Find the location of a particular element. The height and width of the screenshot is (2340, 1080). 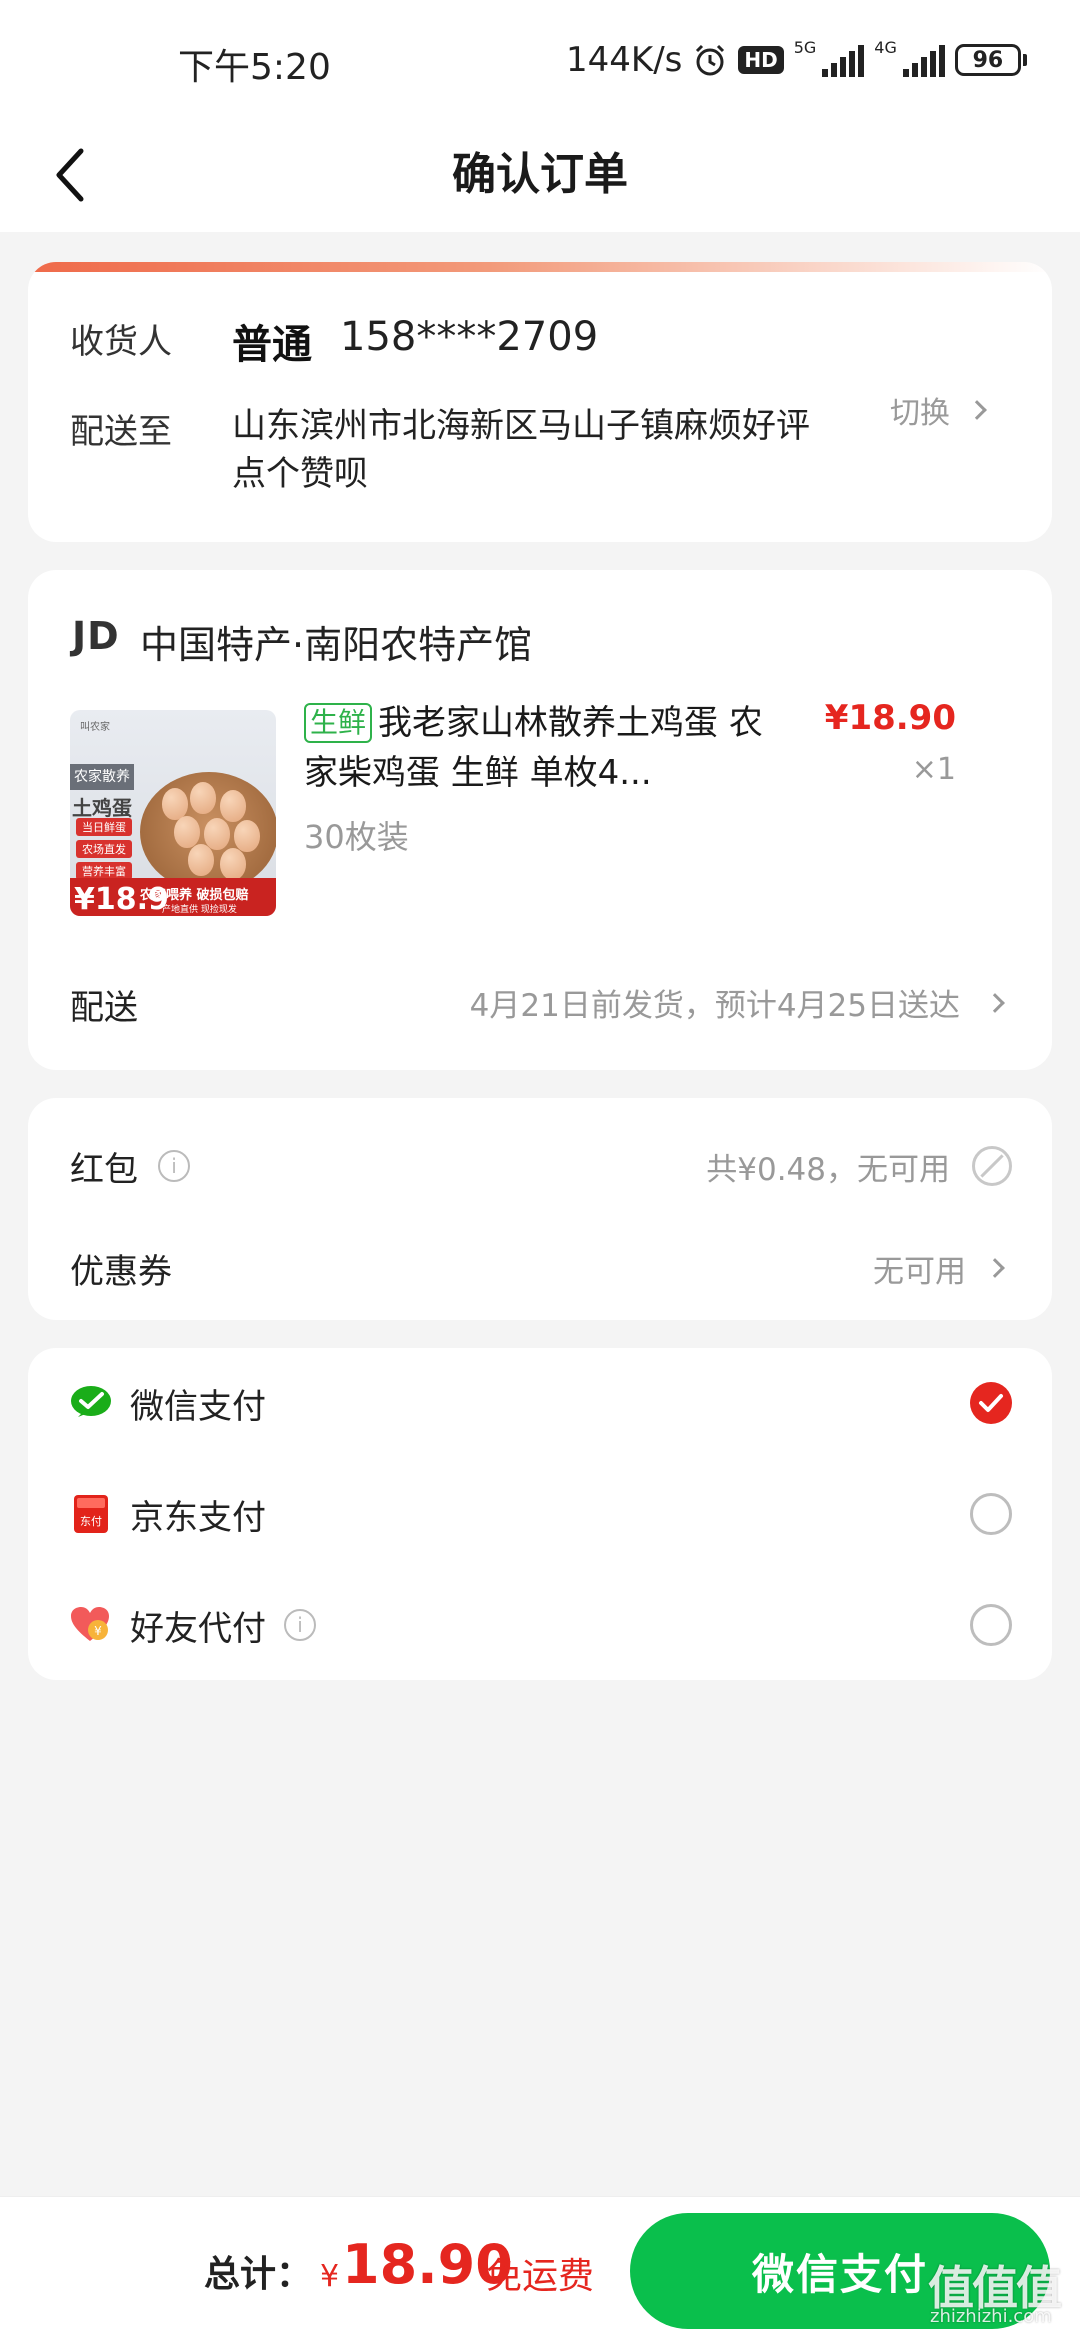

friend-pay-icon: ¥ is located at coordinates (91, 1625).